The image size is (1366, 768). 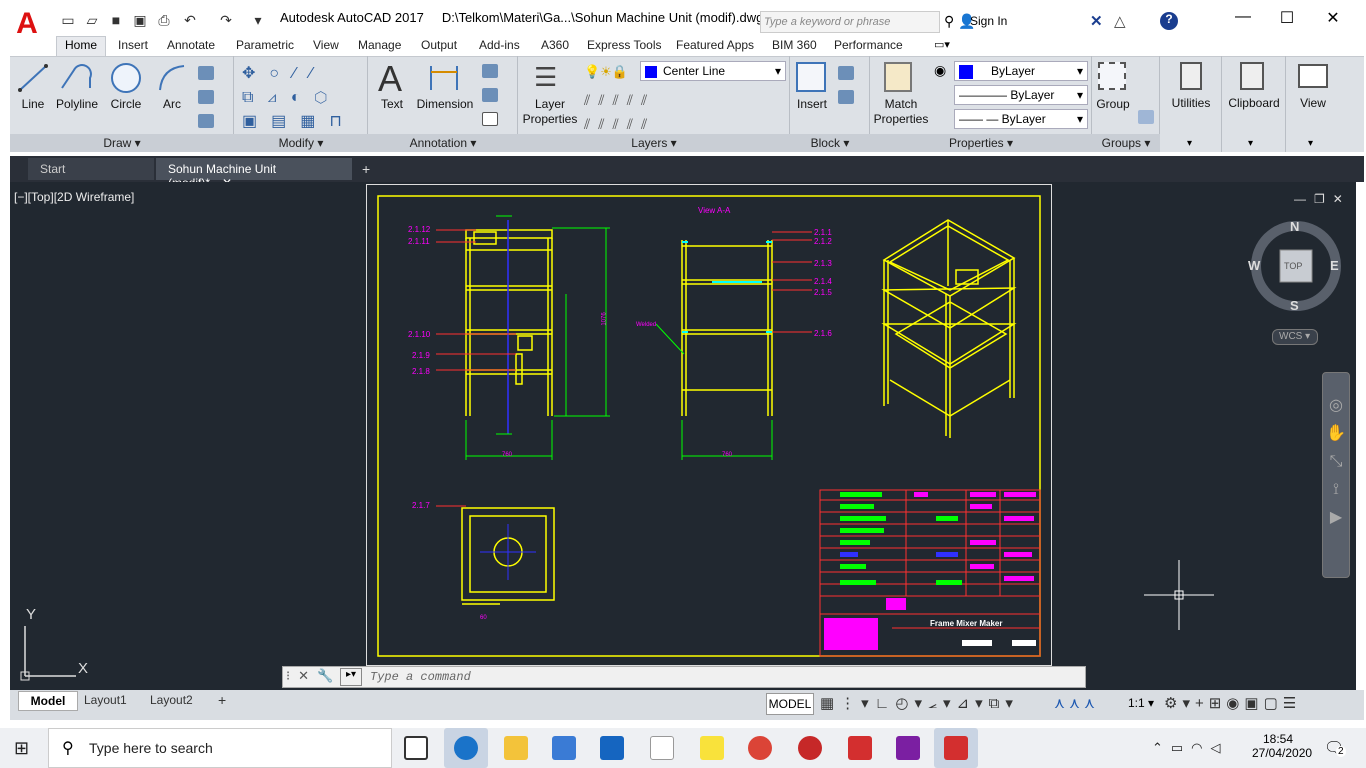 I want to click on text-button: Text, so click(x=392, y=104).